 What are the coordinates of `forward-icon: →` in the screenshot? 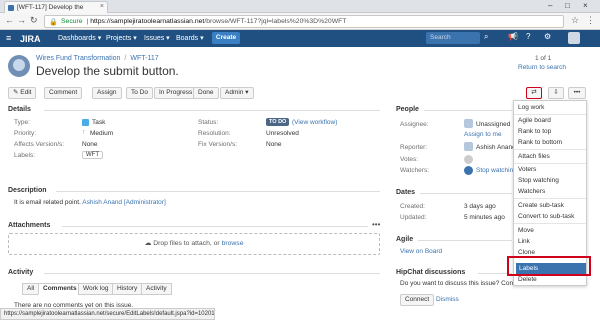 It's located at (21, 20).